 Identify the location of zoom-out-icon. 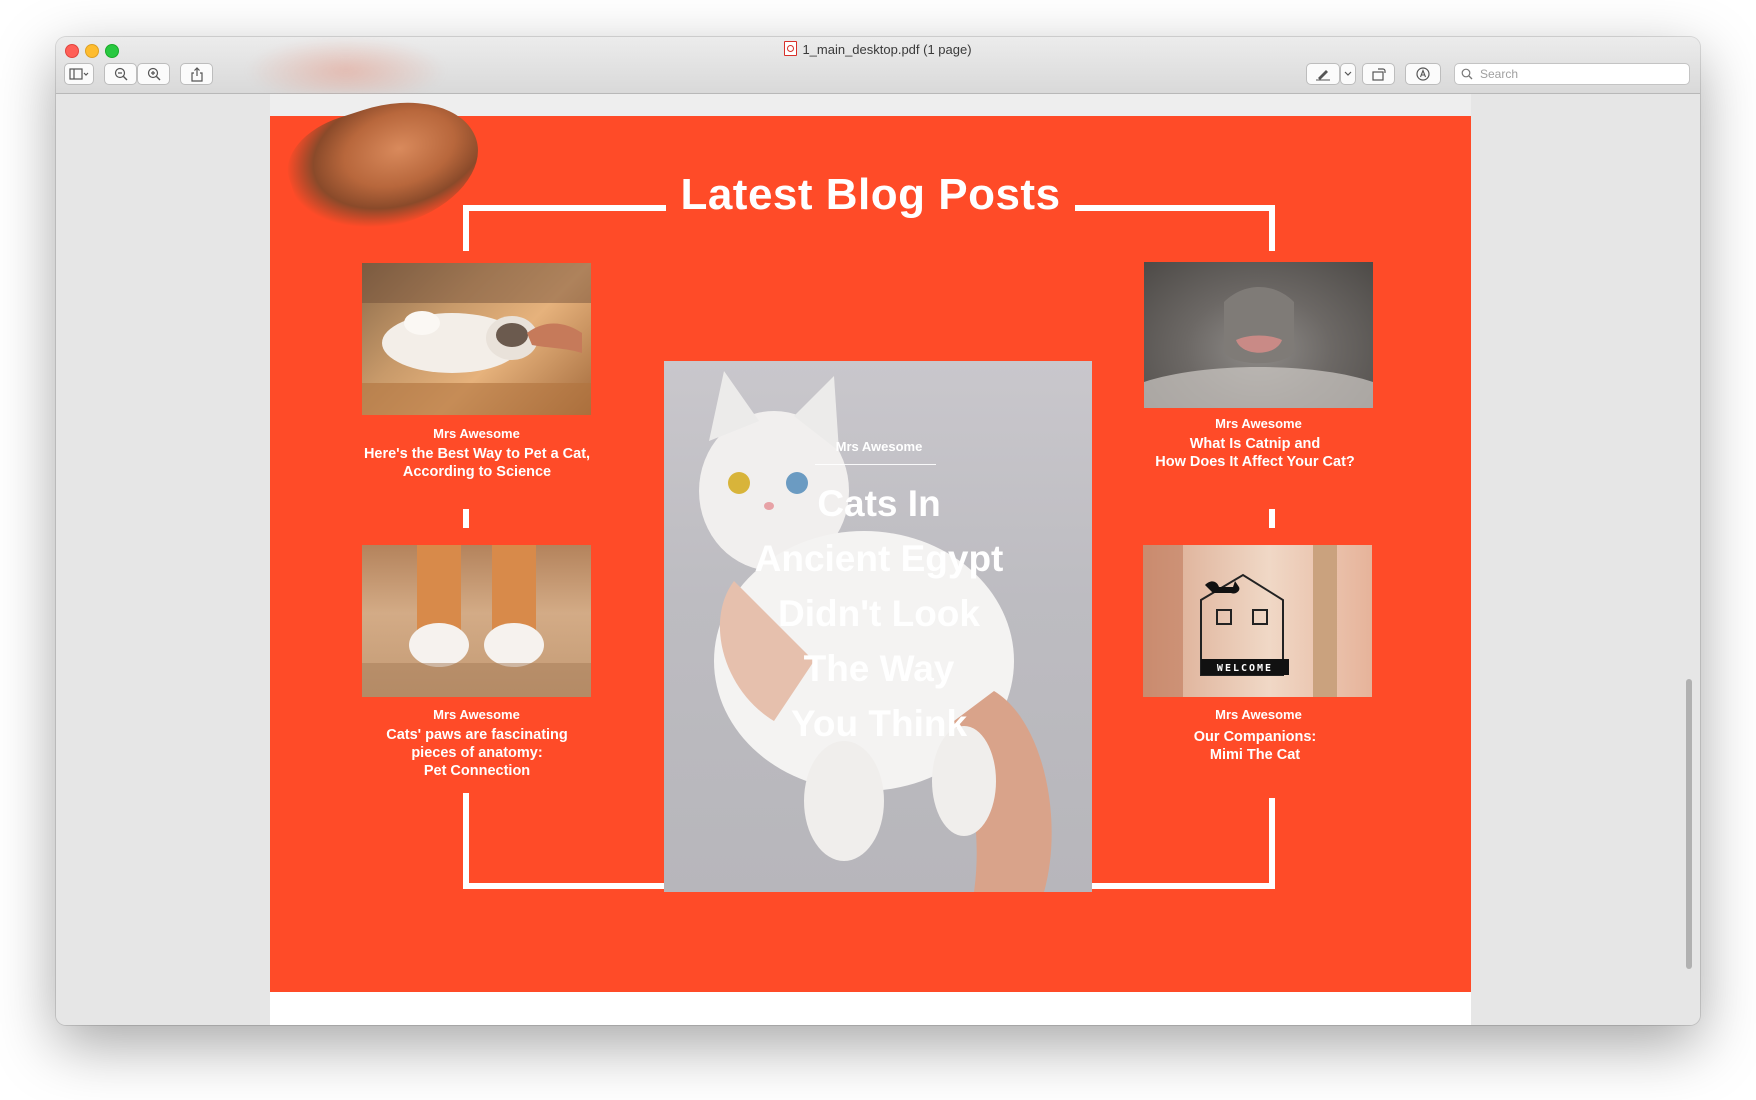
(120, 74).